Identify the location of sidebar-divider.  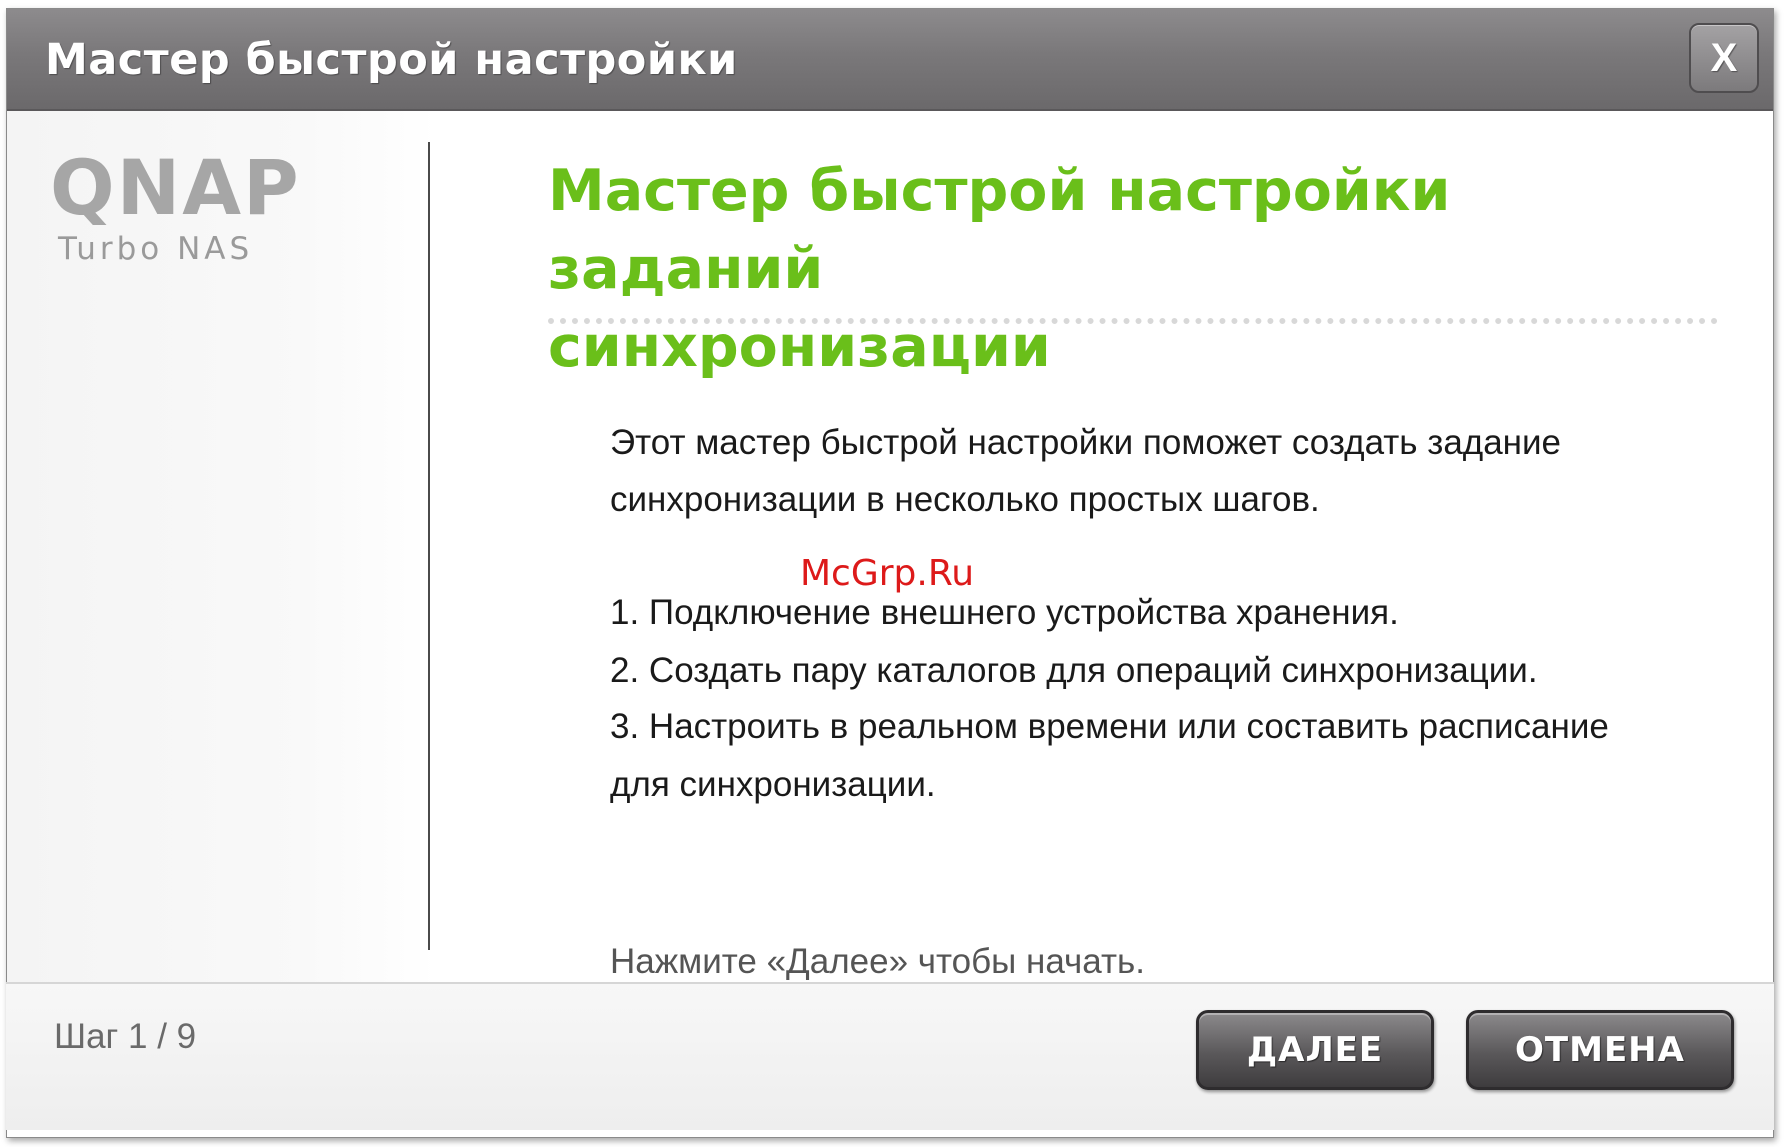
(429, 546).